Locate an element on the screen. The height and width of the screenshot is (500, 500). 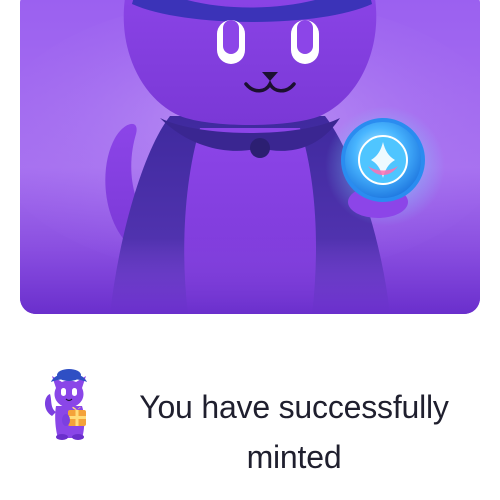
cloak-clasp is located at coordinates (260, 148).